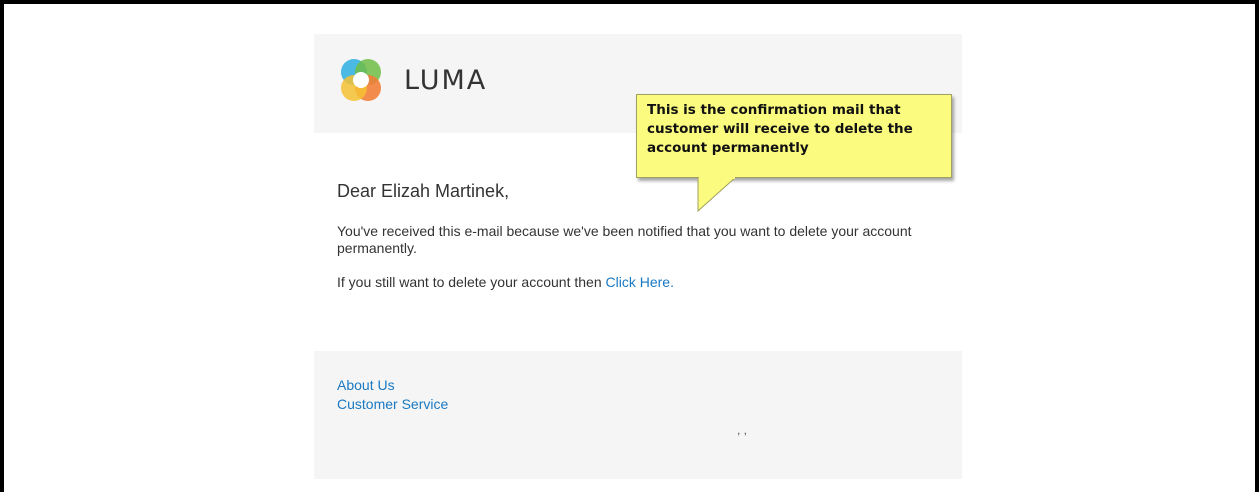 The height and width of the screenshot is (492, 1259). What do you see at coordinates (742, 430) in the screenshot?
I see `footer-address: , ,` at bounding box center [742, 430].